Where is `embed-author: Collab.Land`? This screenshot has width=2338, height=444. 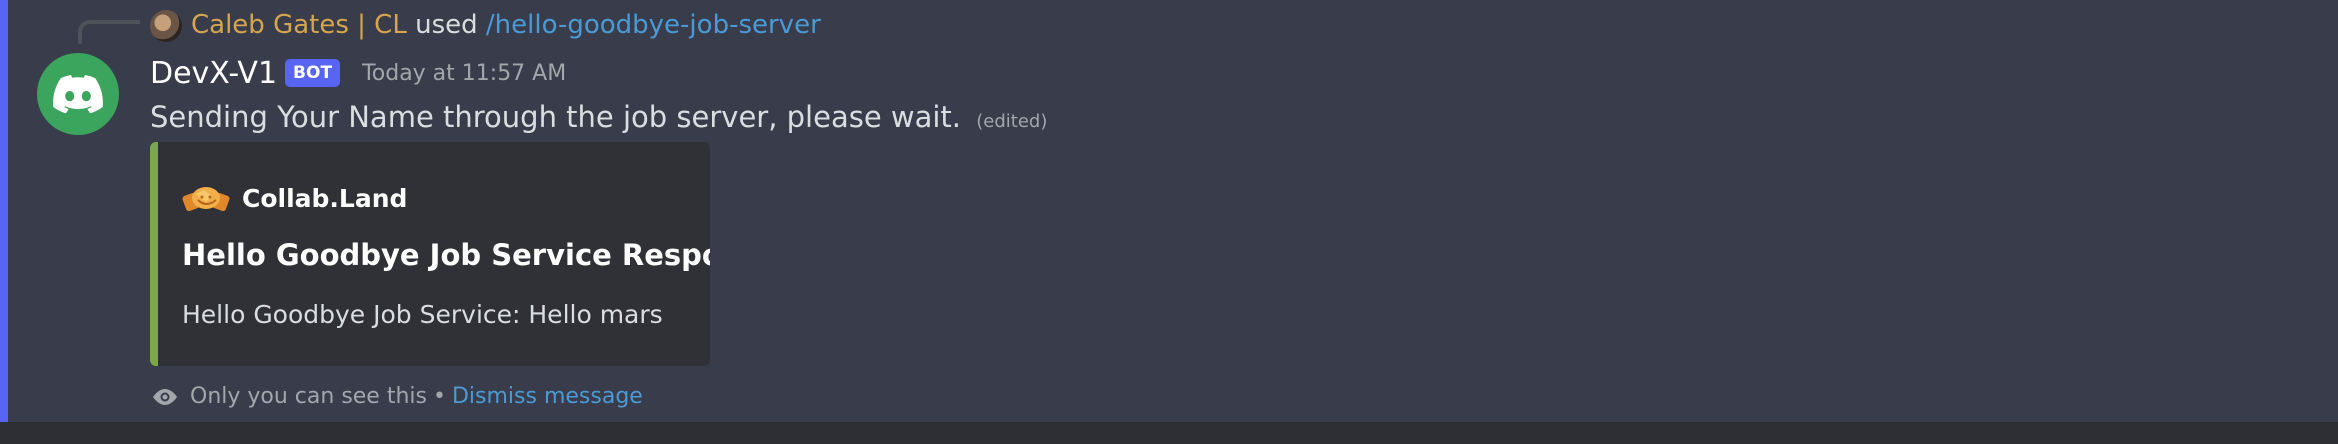
embed-author: Collab.Land is located at coordinates (294, 198).